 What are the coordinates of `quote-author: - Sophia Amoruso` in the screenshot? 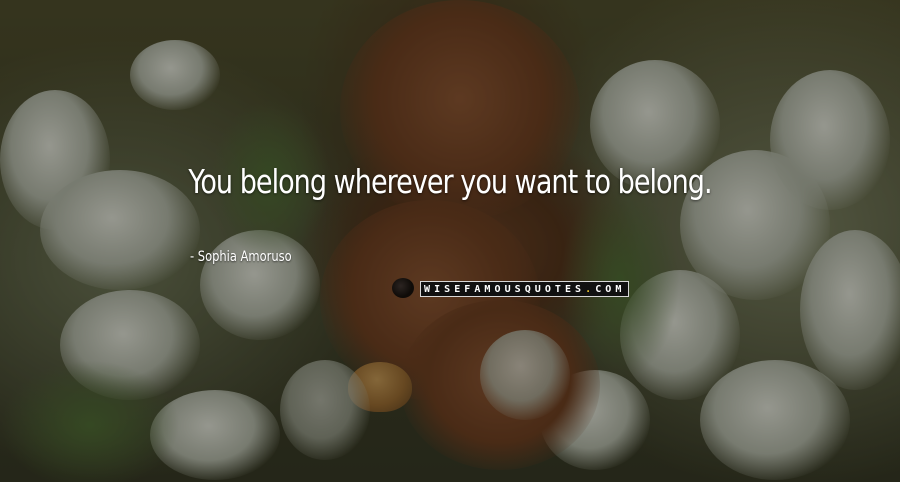 It's located at (241, 257).